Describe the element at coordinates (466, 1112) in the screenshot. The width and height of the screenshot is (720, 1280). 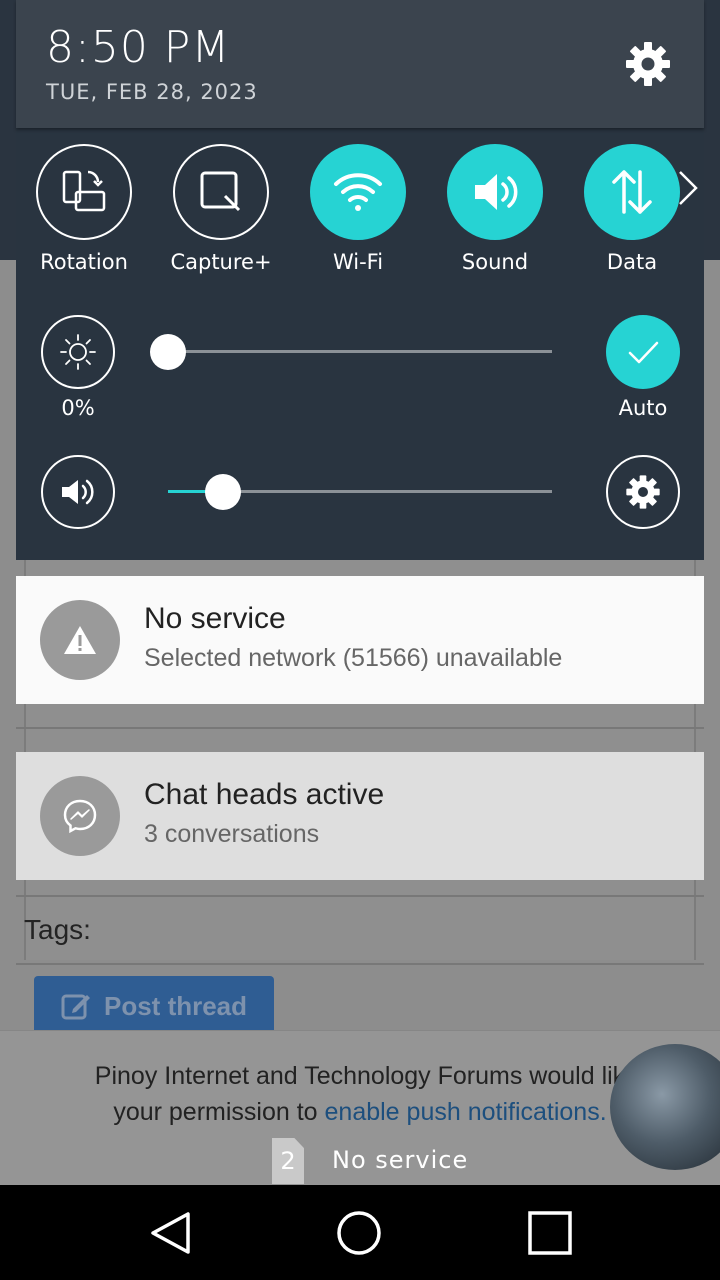
I see `enable-push-link: enable push notifications.` at that location.